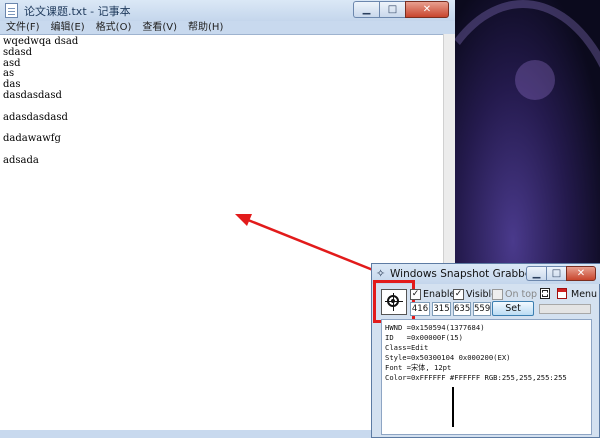  Describe the element at coordinates (521, 294) in the screenshot. I see `on-top-label: On top` at that location.